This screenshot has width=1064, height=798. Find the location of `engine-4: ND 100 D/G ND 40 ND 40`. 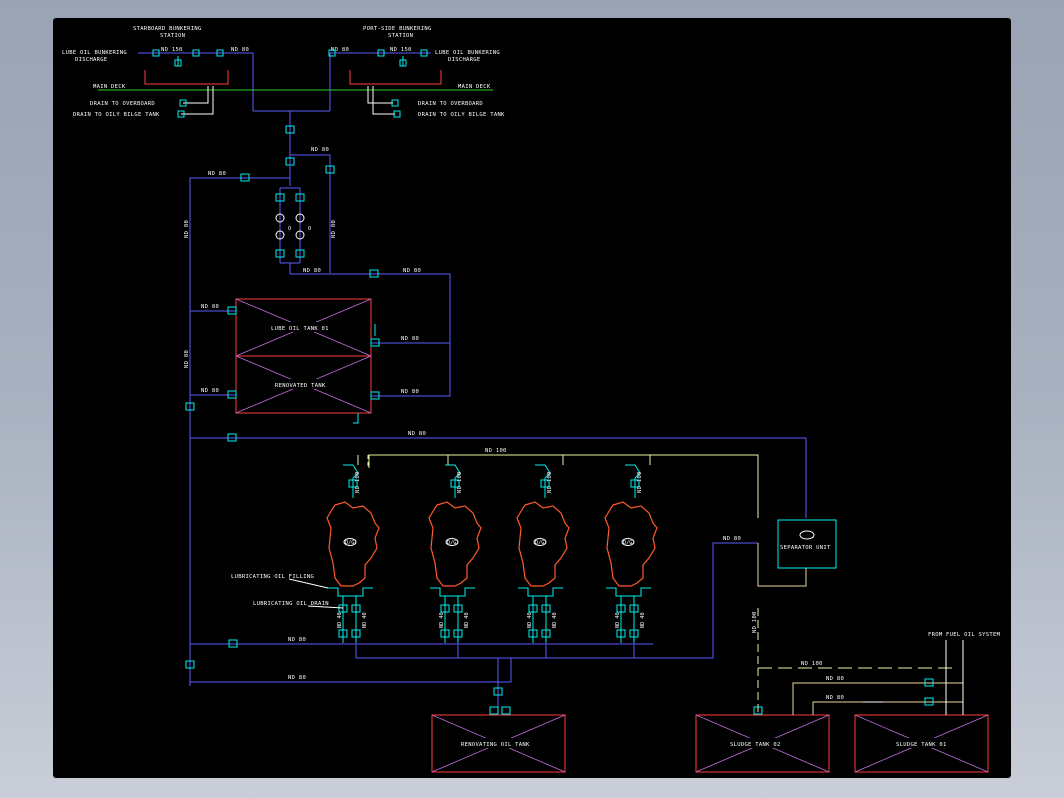

engine-4: ND 100 D/G ND 40 ND 40 is located at coordinates (631, 549).